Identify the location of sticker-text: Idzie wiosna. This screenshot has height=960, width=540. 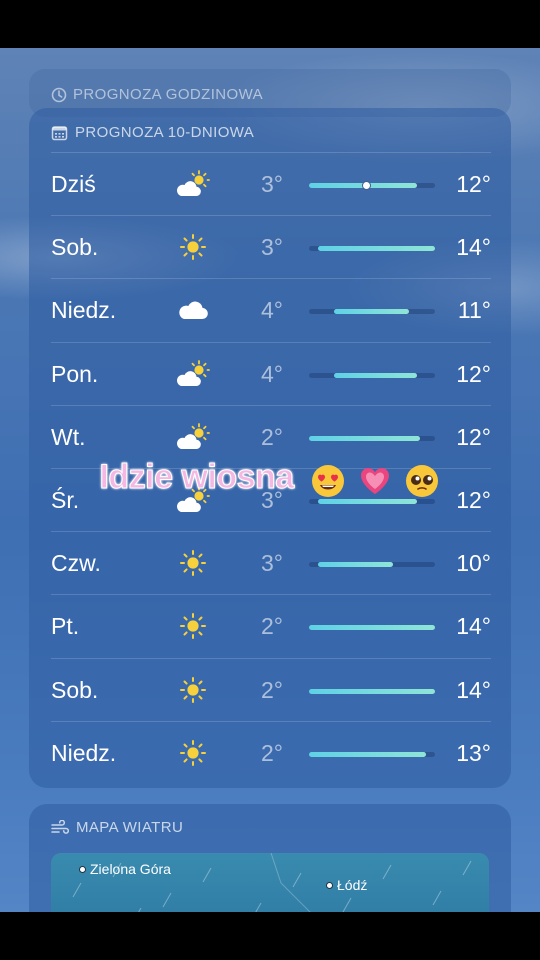
(197, 477).